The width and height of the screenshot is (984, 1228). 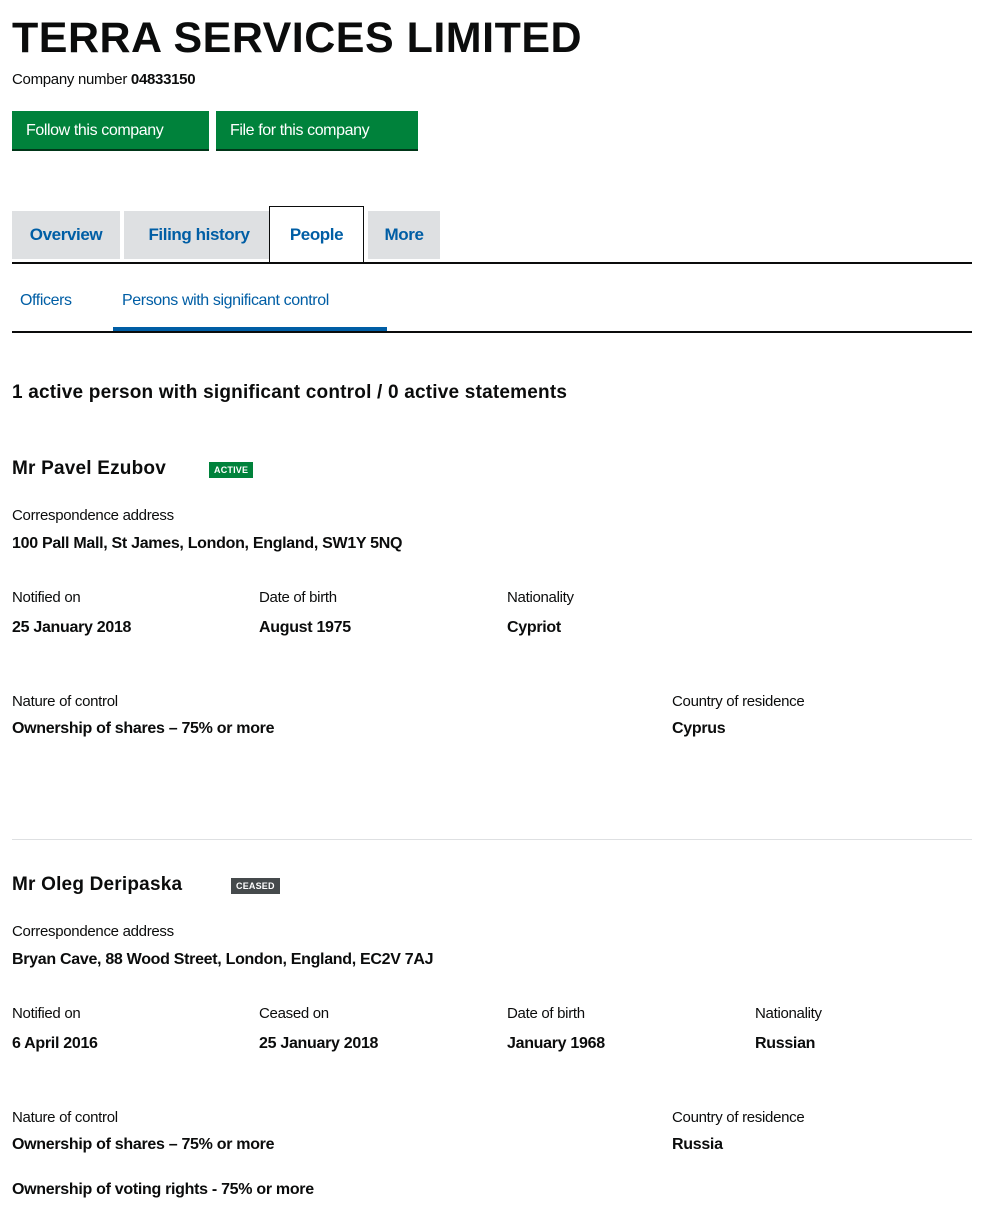 I want to click on notified-value: 25 January 2018, so click(x=72, y=627).